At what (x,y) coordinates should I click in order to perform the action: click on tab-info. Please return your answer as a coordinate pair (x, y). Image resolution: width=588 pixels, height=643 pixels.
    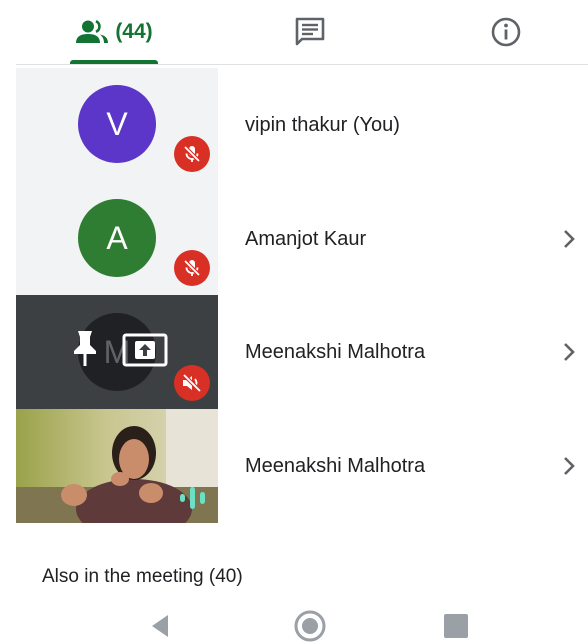
    Looking at the image, I should click on (506, 32).